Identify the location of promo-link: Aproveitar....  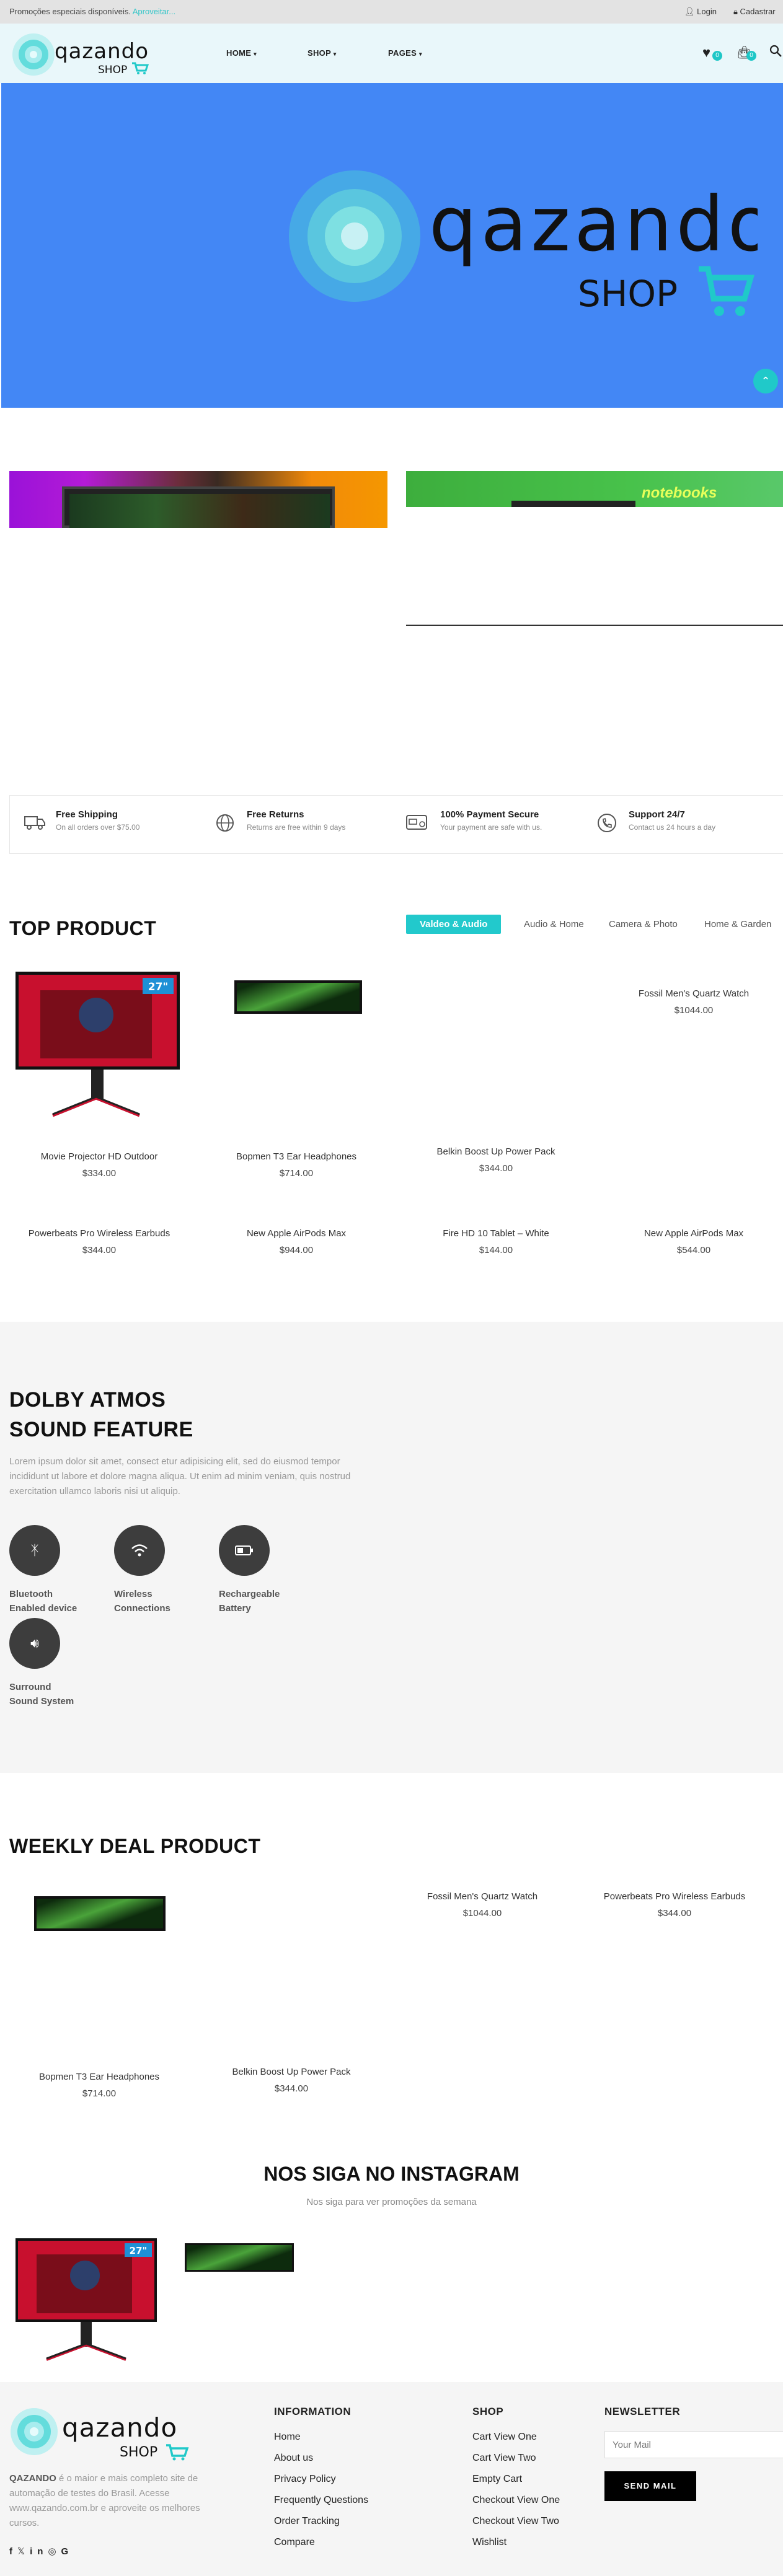
(154, 12).